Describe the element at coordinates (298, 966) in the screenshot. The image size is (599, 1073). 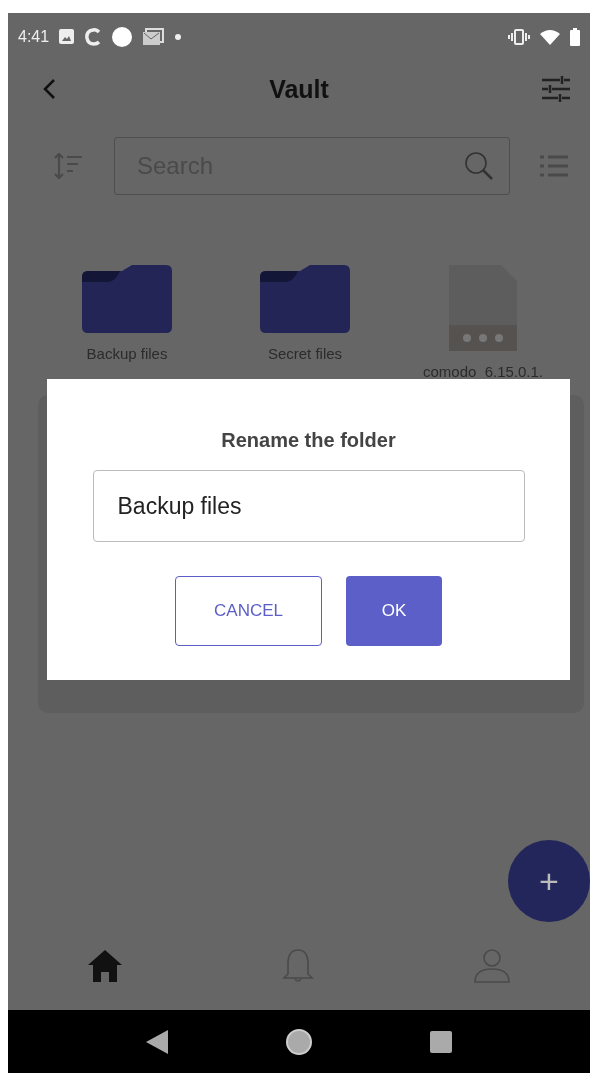
I see `bell-icon` at that location.